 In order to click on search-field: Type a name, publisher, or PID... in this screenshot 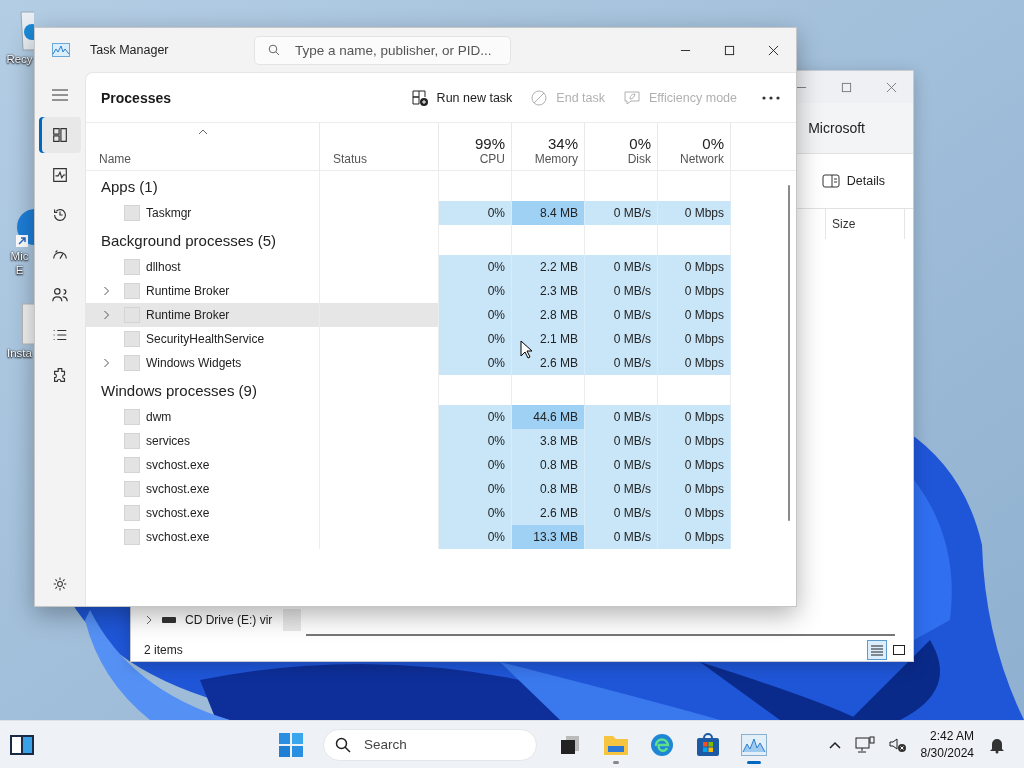, I will do `click(382, 50)`.